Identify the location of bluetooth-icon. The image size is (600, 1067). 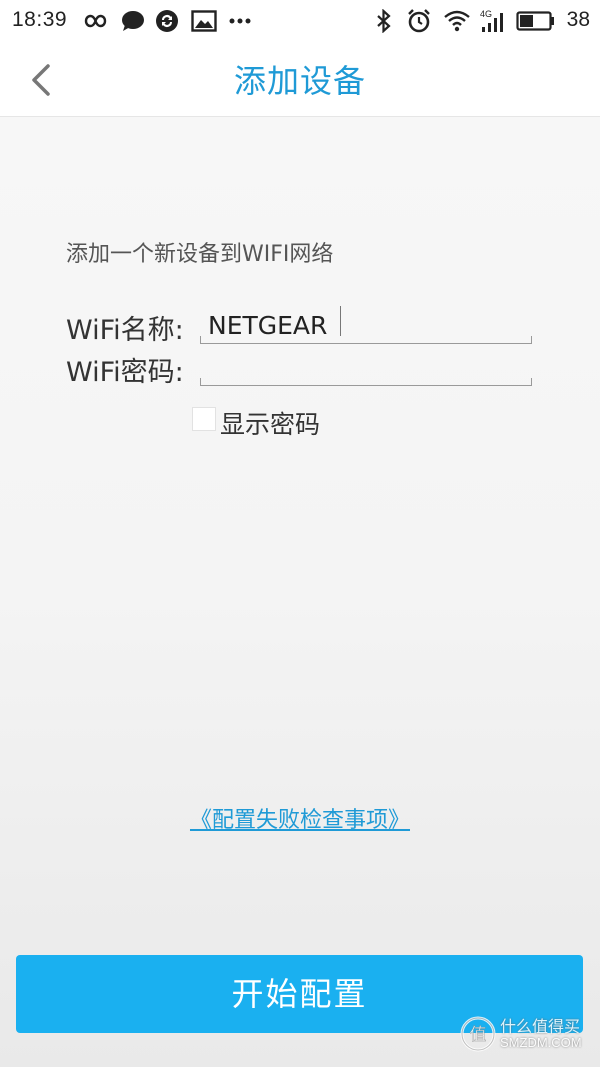
(384, 21).